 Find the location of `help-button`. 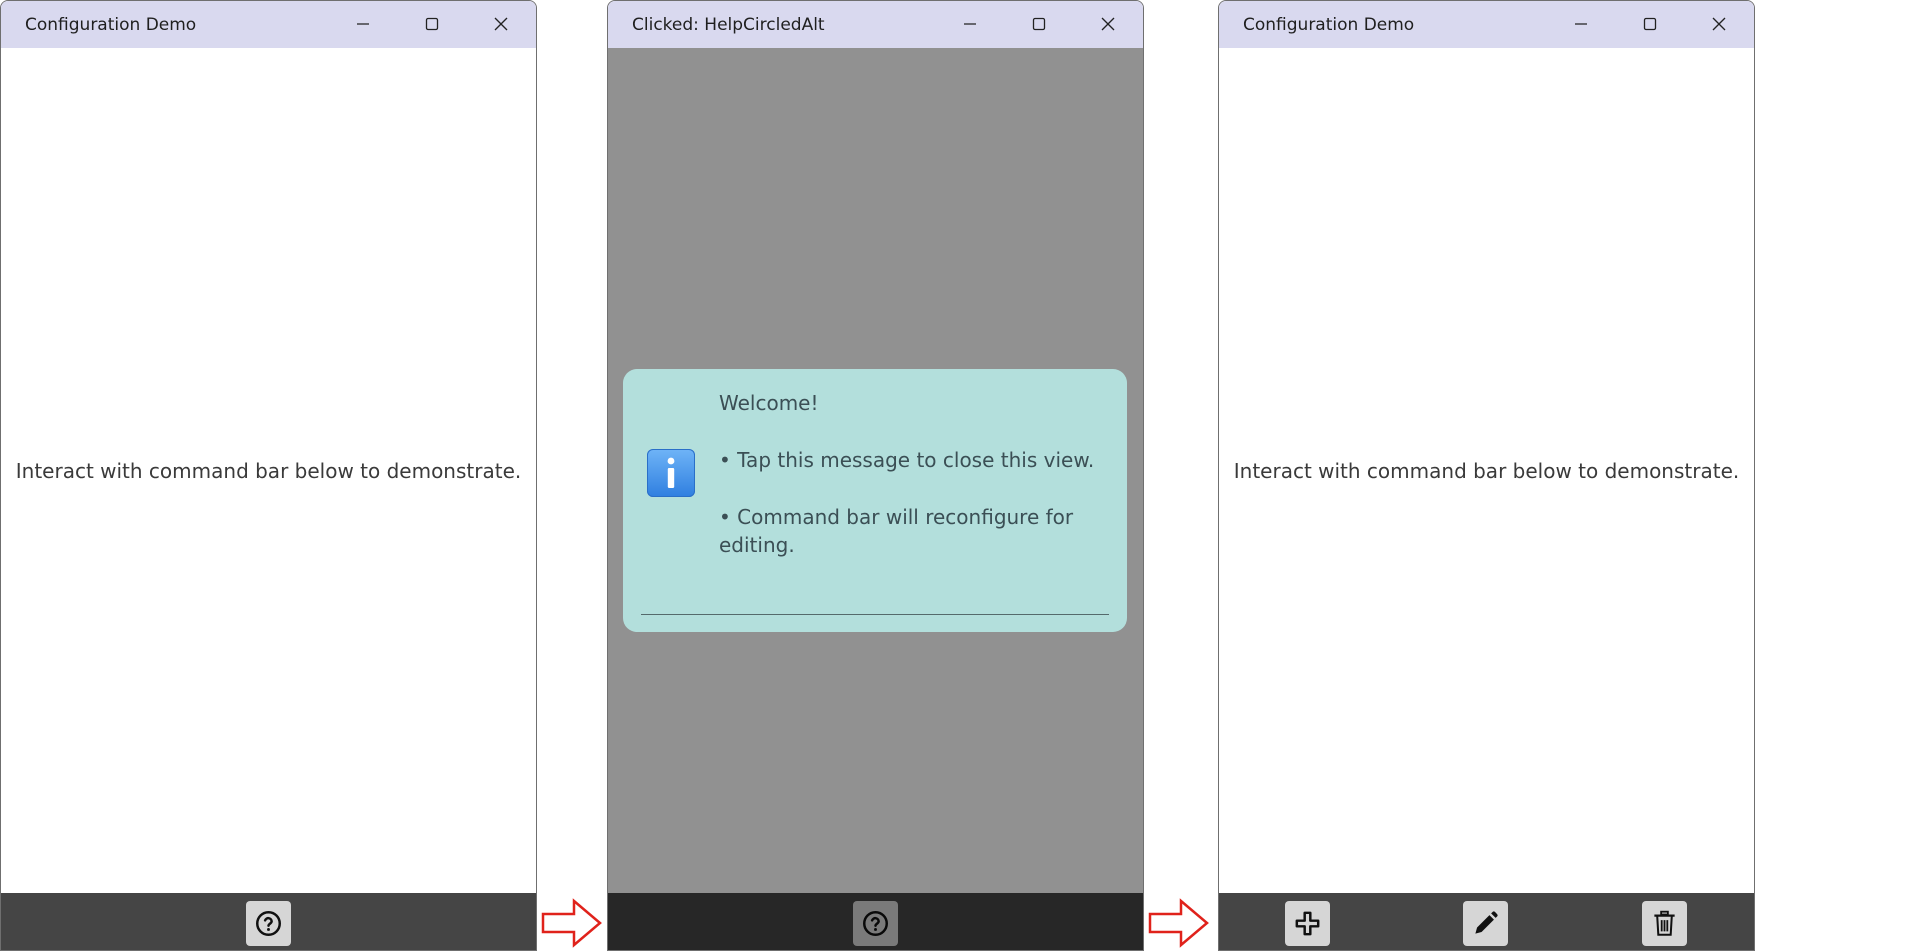

help-button is located at coordinates (268, 923).